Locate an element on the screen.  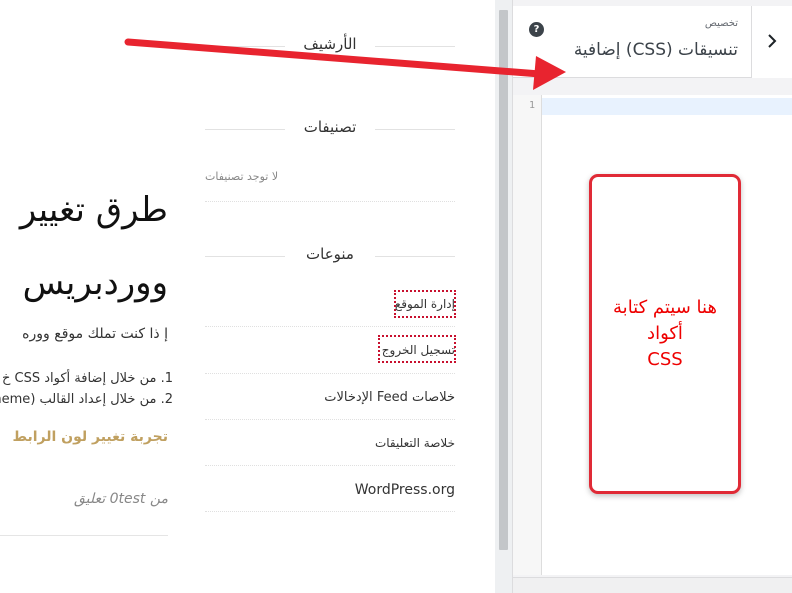
widget-title: تصنيفات is located at coordinates (330, 127).